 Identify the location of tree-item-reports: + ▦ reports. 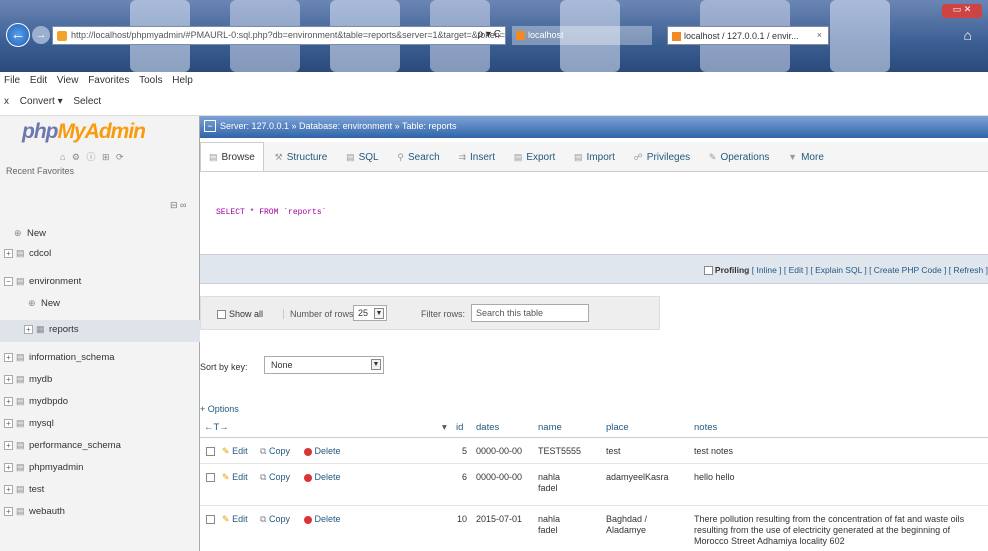
(49, 333).